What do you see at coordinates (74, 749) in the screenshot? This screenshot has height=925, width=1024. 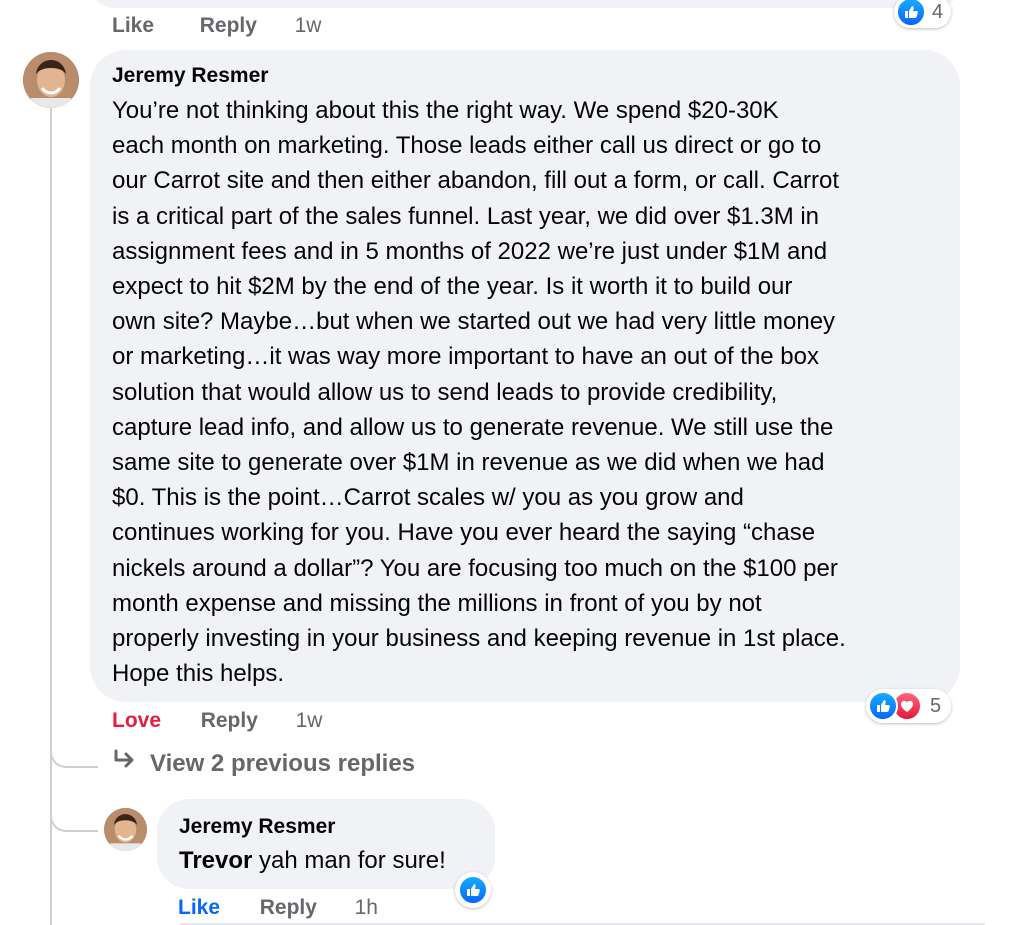 I see `thread-curve-view-replies` at bounding box center [74, 749].